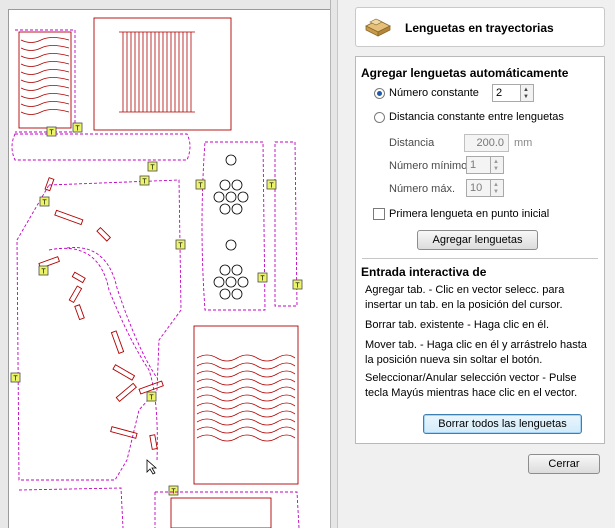 The height and width of the screenshot is (528, 615). I want to click on part-circles: TT, so click(231, 226).